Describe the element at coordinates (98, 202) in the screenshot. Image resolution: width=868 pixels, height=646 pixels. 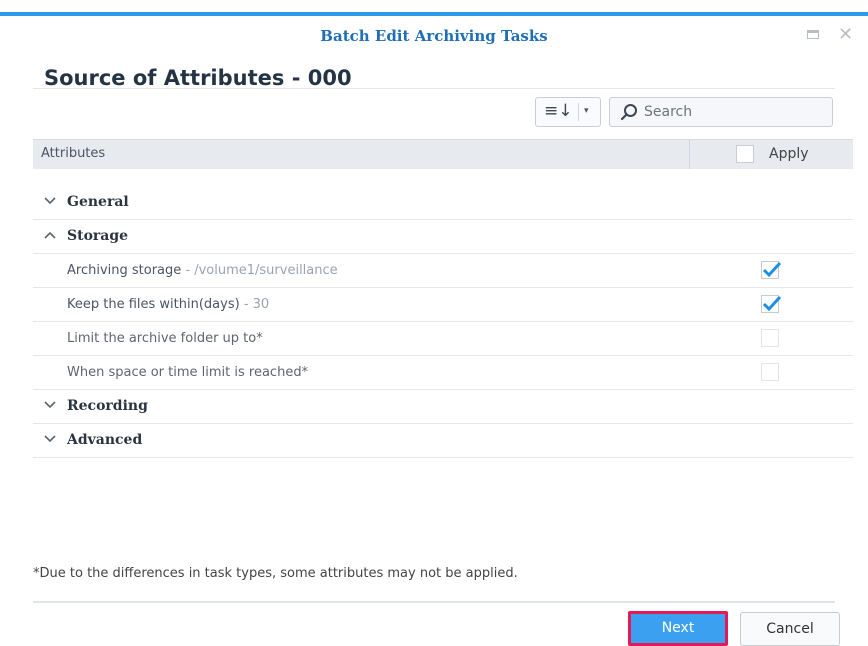
I see `group-label: General` at that location.